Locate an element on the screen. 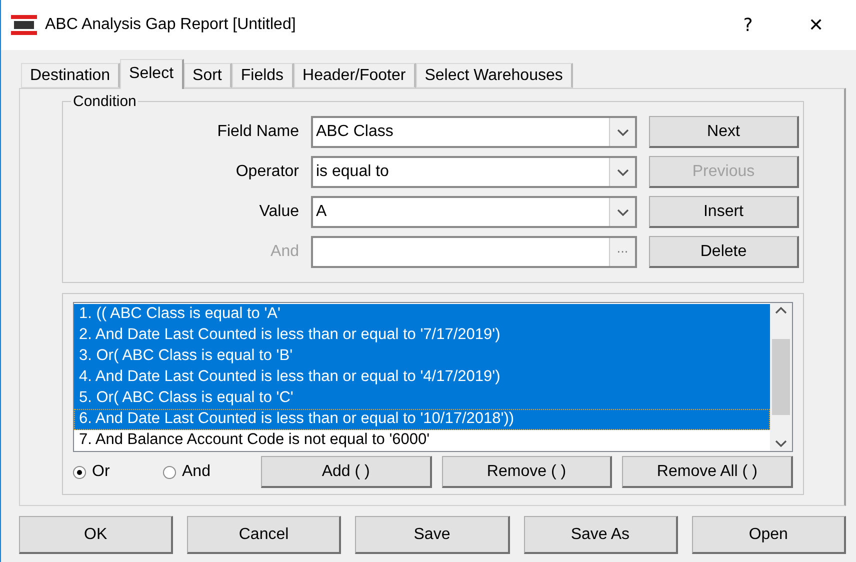 This screenshot has width=856, height=562. field-label: Field Name is located at coordinates (257, 132).